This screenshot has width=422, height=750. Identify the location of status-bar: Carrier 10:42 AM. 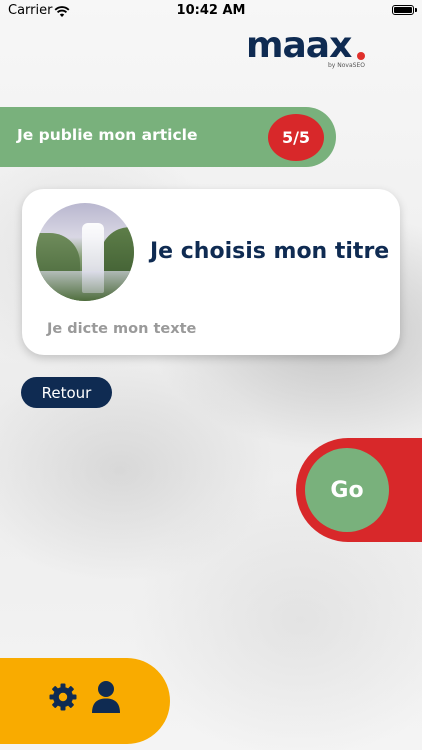
(211, 11).